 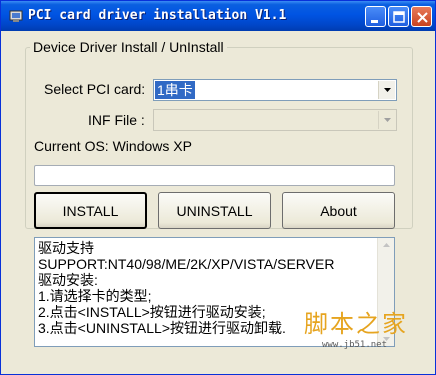 I want to click on maximize-icon, so click(x=399, y=17).